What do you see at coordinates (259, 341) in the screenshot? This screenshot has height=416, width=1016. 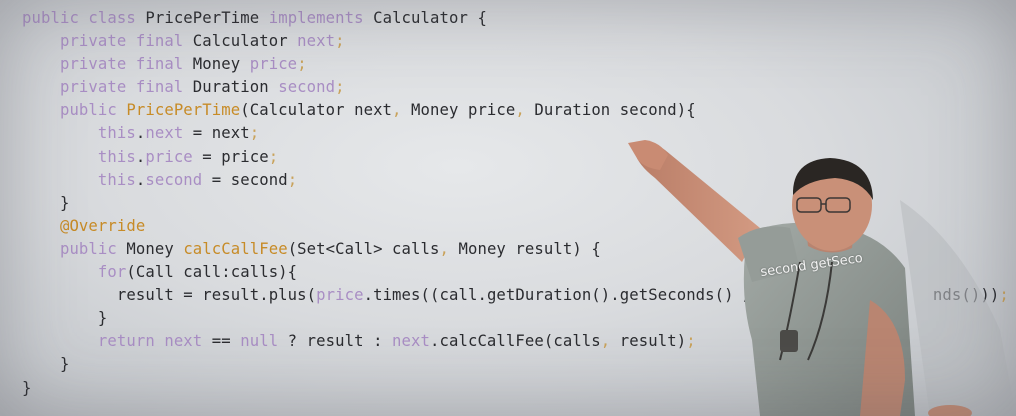 I see `code-token-keyword: null` at bounding box center [259, 341].